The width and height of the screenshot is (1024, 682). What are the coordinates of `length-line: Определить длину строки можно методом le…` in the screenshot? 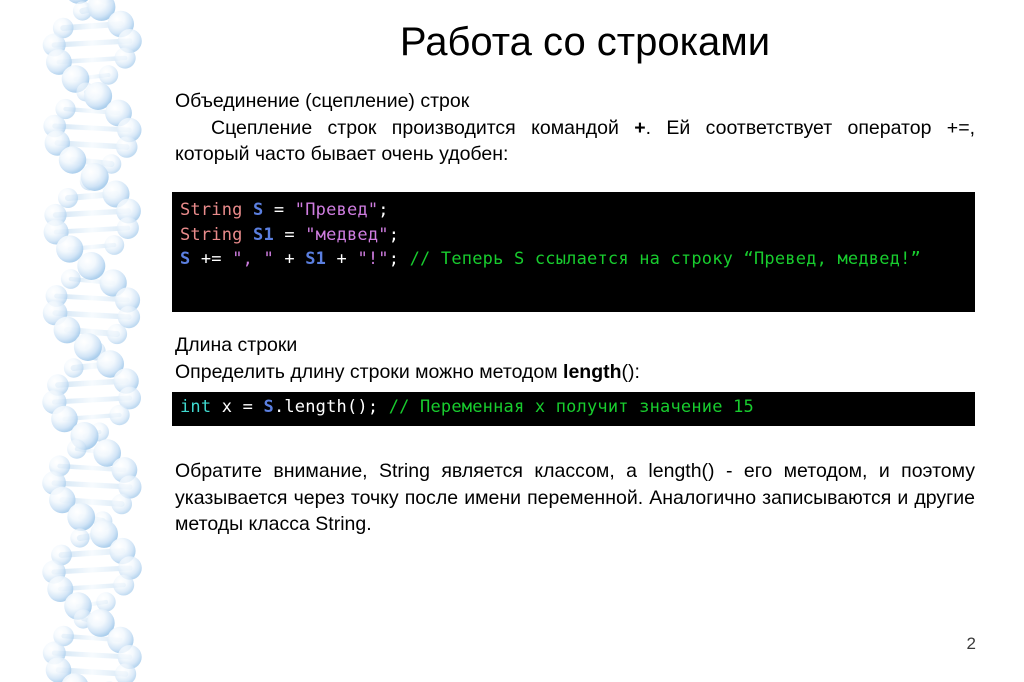 It's located at (575, 372).